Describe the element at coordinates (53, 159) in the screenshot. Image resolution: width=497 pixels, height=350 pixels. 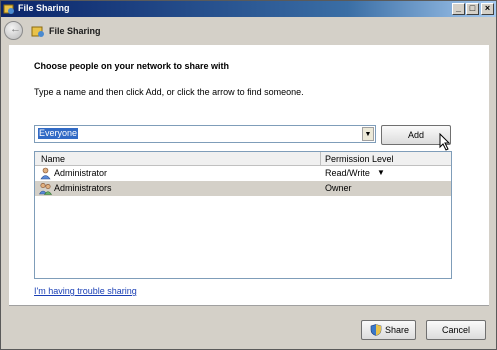
I see `column-name: Name` at that location.